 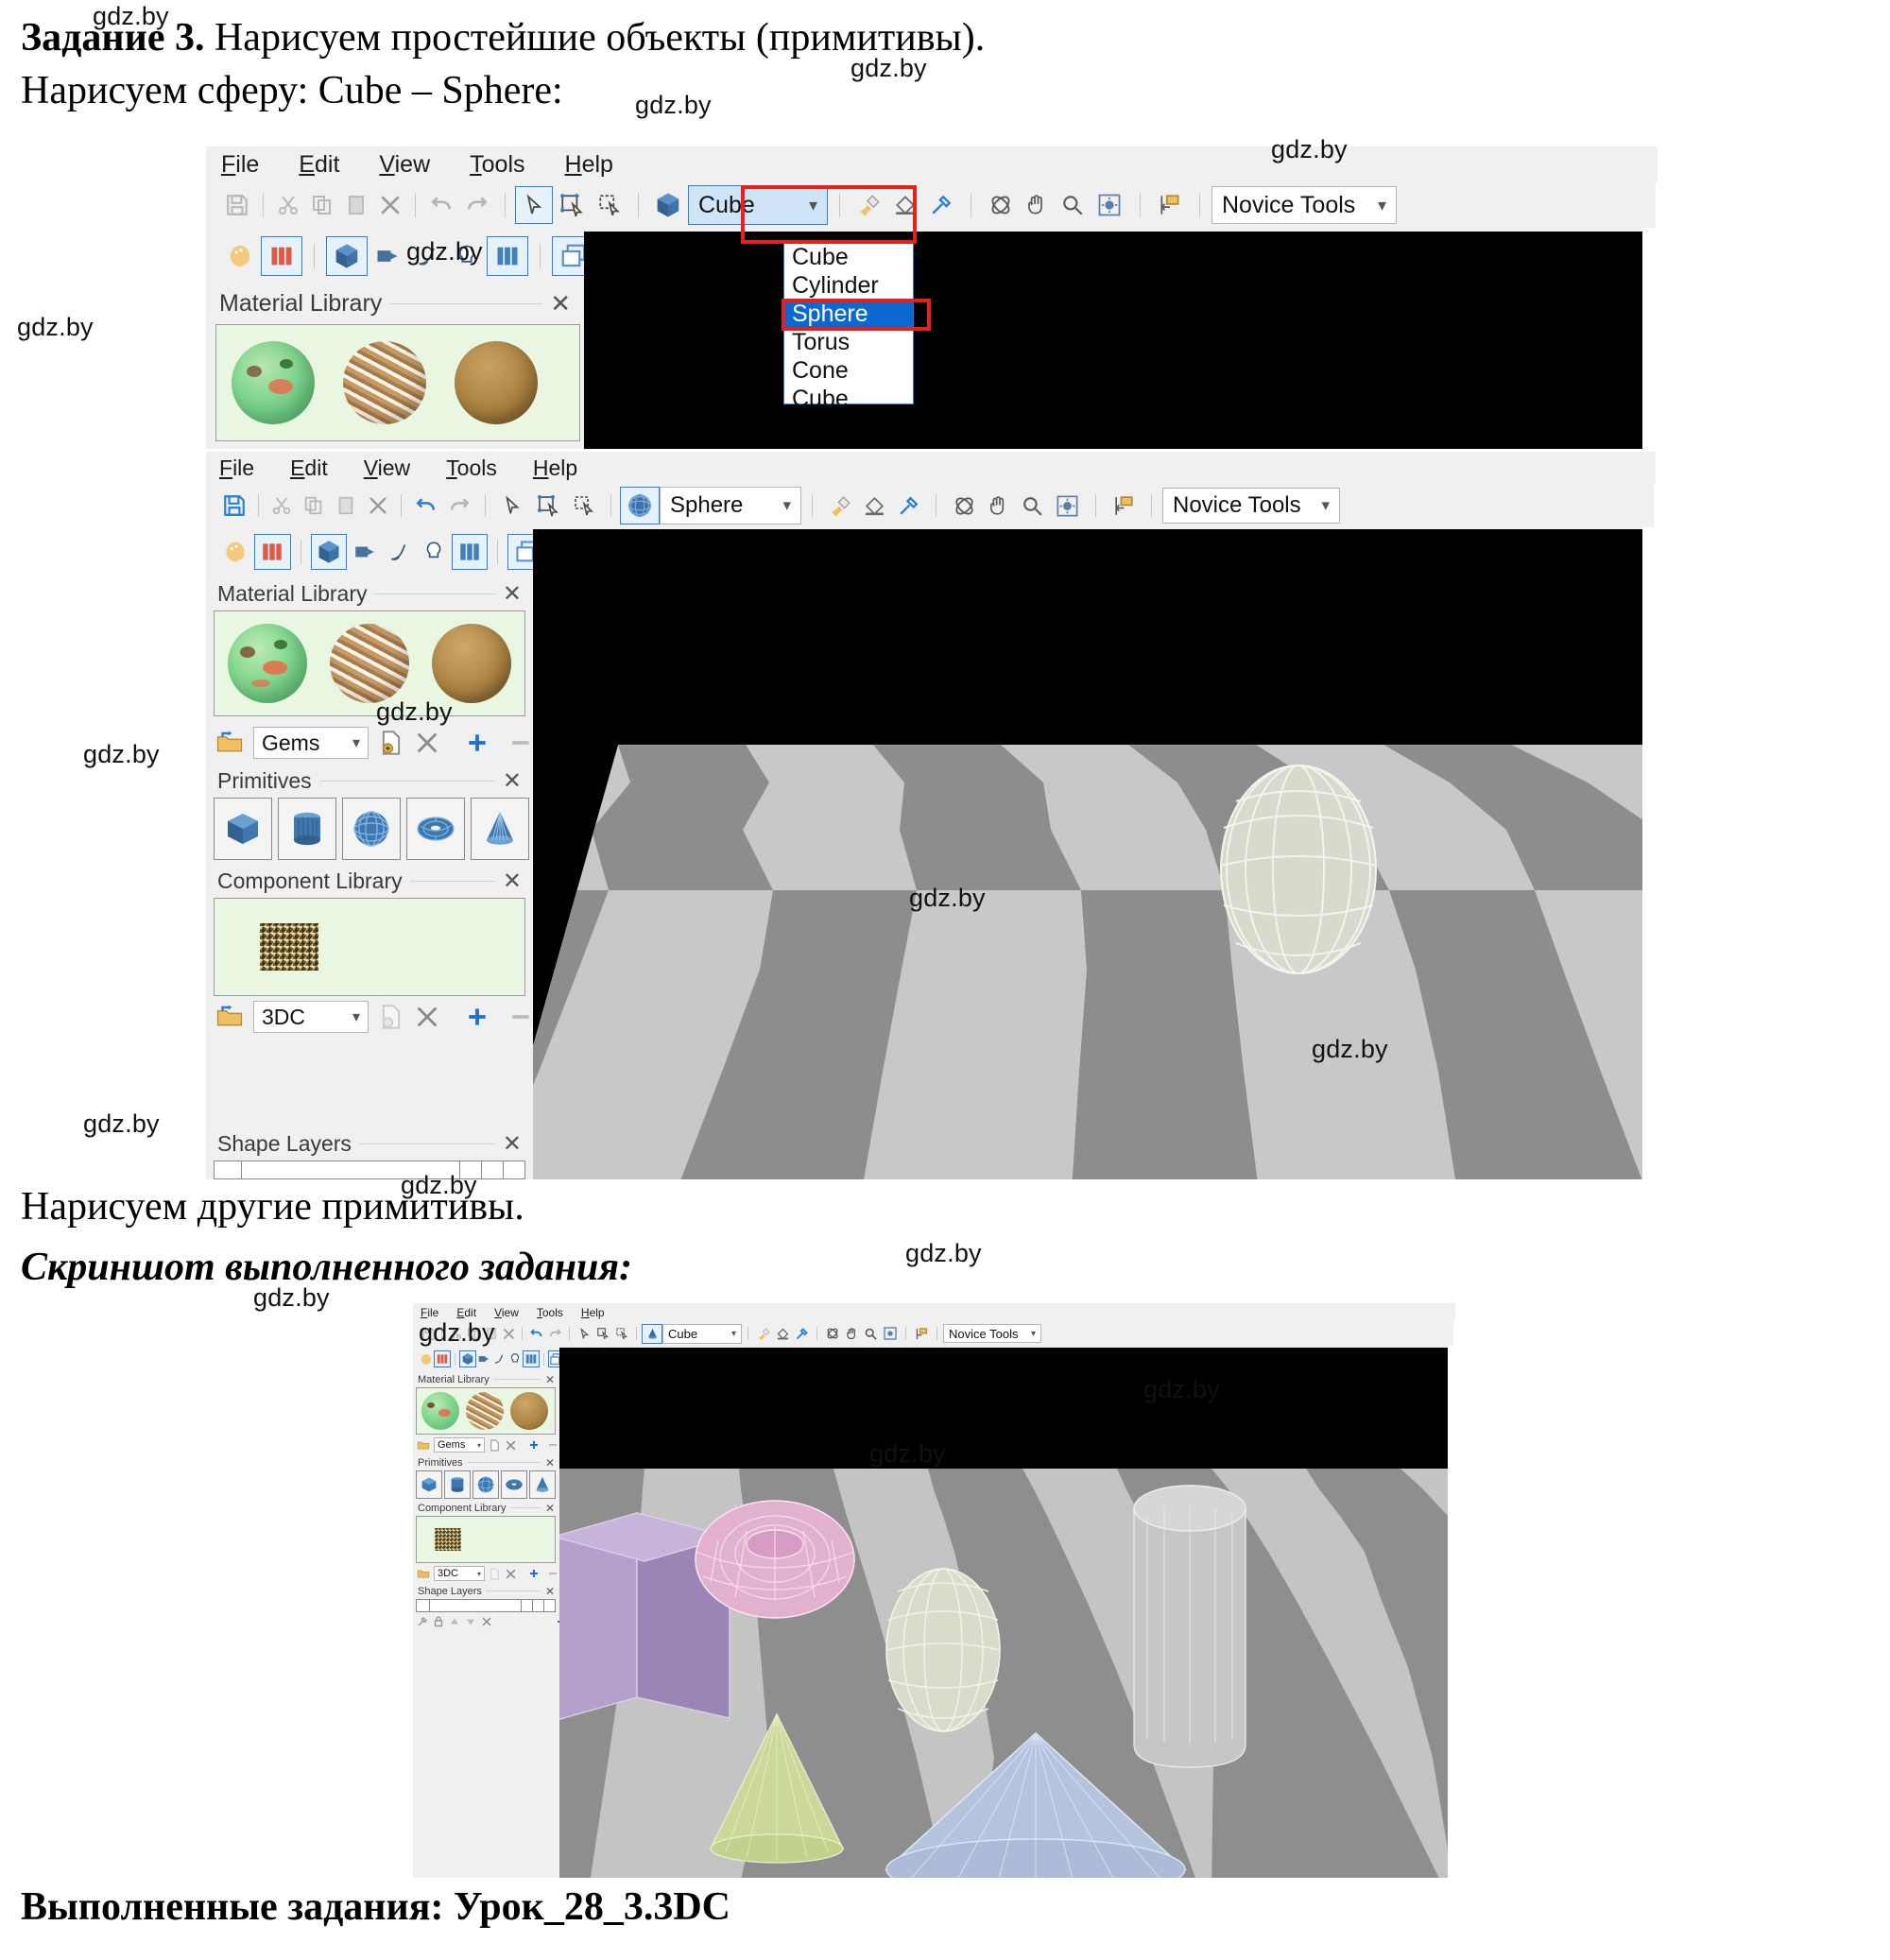 I want to click on cut-icon, so click(x=282, y=506).